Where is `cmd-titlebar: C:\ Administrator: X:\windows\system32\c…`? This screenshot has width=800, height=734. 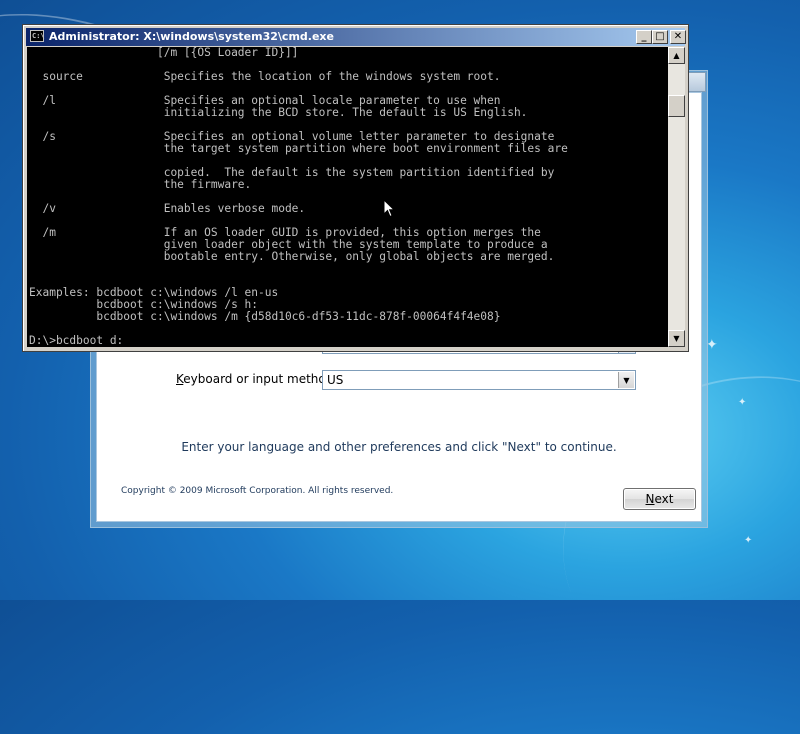 cmd-titlebar: C:\ Administrator: X:\windows\system32\c… is located at coordinates (356, 37).